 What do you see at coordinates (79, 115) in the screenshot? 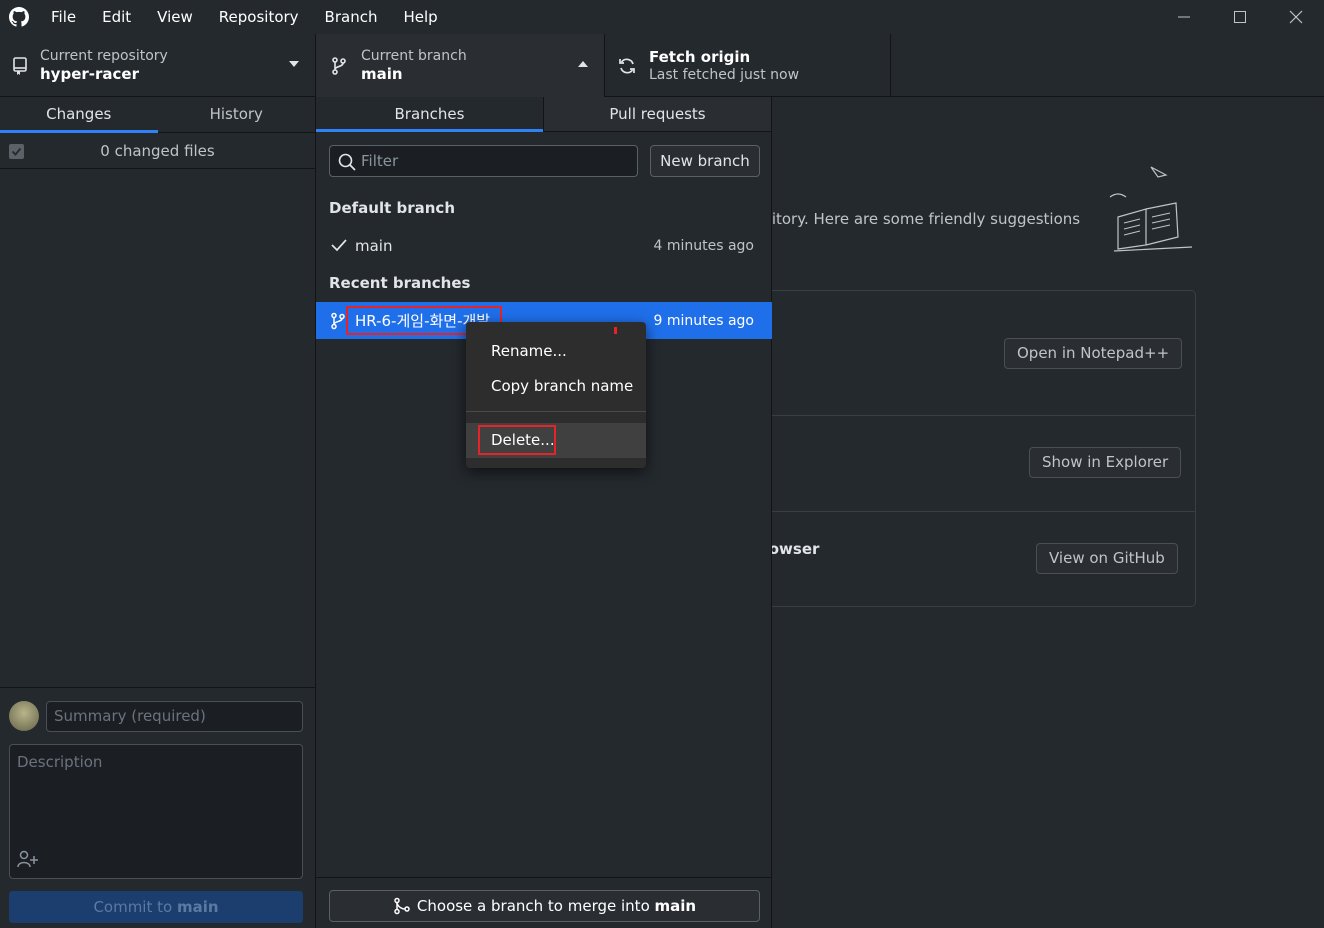
I see `tab-changes: Changes` at bounding box center [79, 115].